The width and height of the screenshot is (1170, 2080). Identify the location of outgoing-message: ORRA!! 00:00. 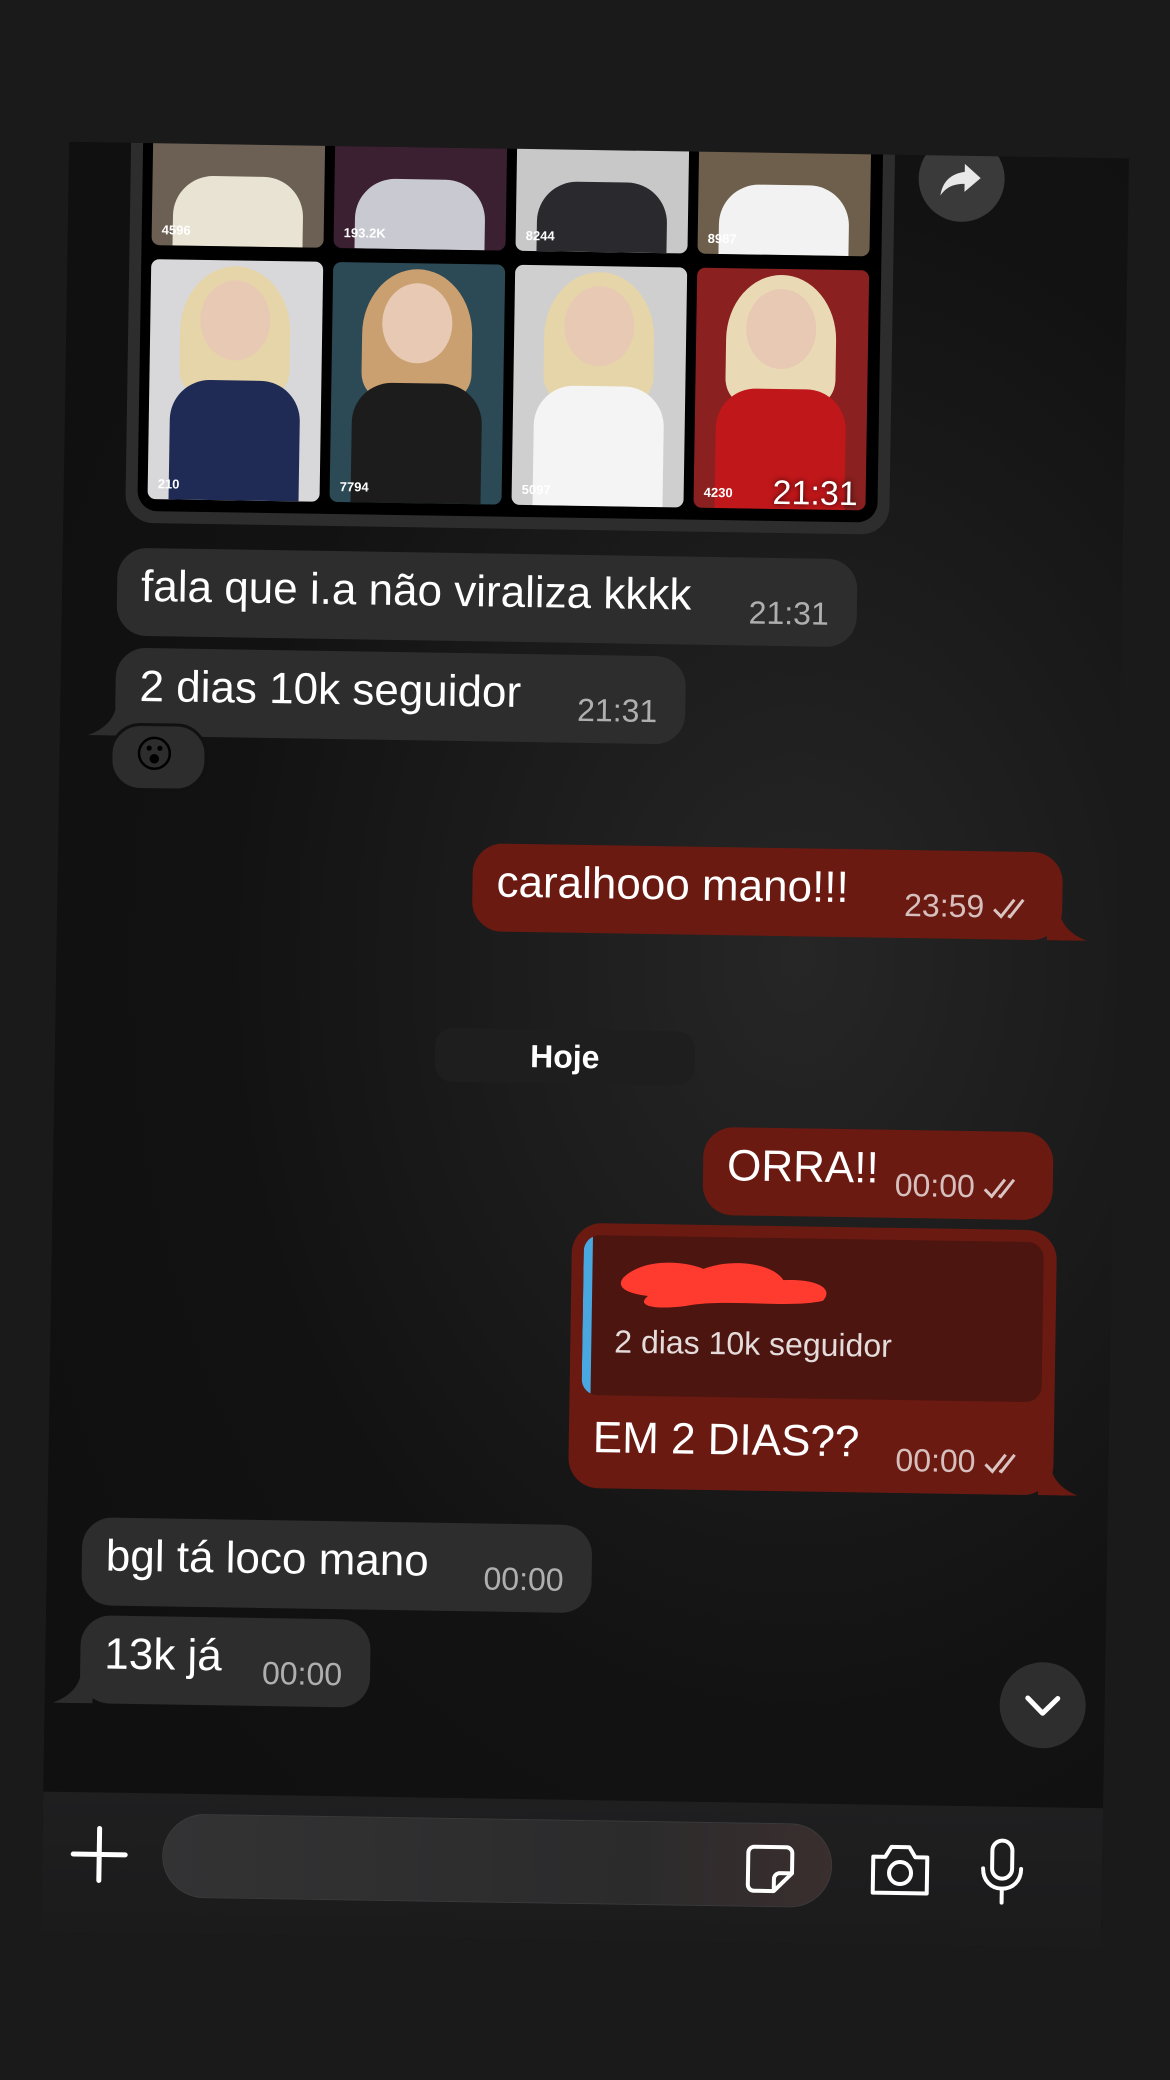
(878, 1173).